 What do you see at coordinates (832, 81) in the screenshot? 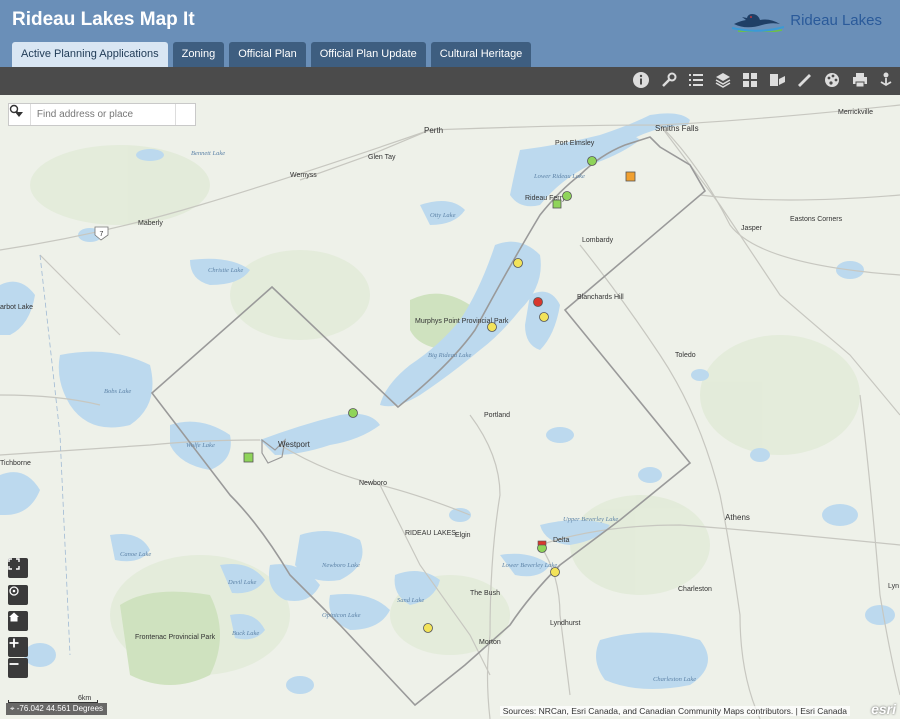
I see `palette-icon` at bounding box center [832, 81].